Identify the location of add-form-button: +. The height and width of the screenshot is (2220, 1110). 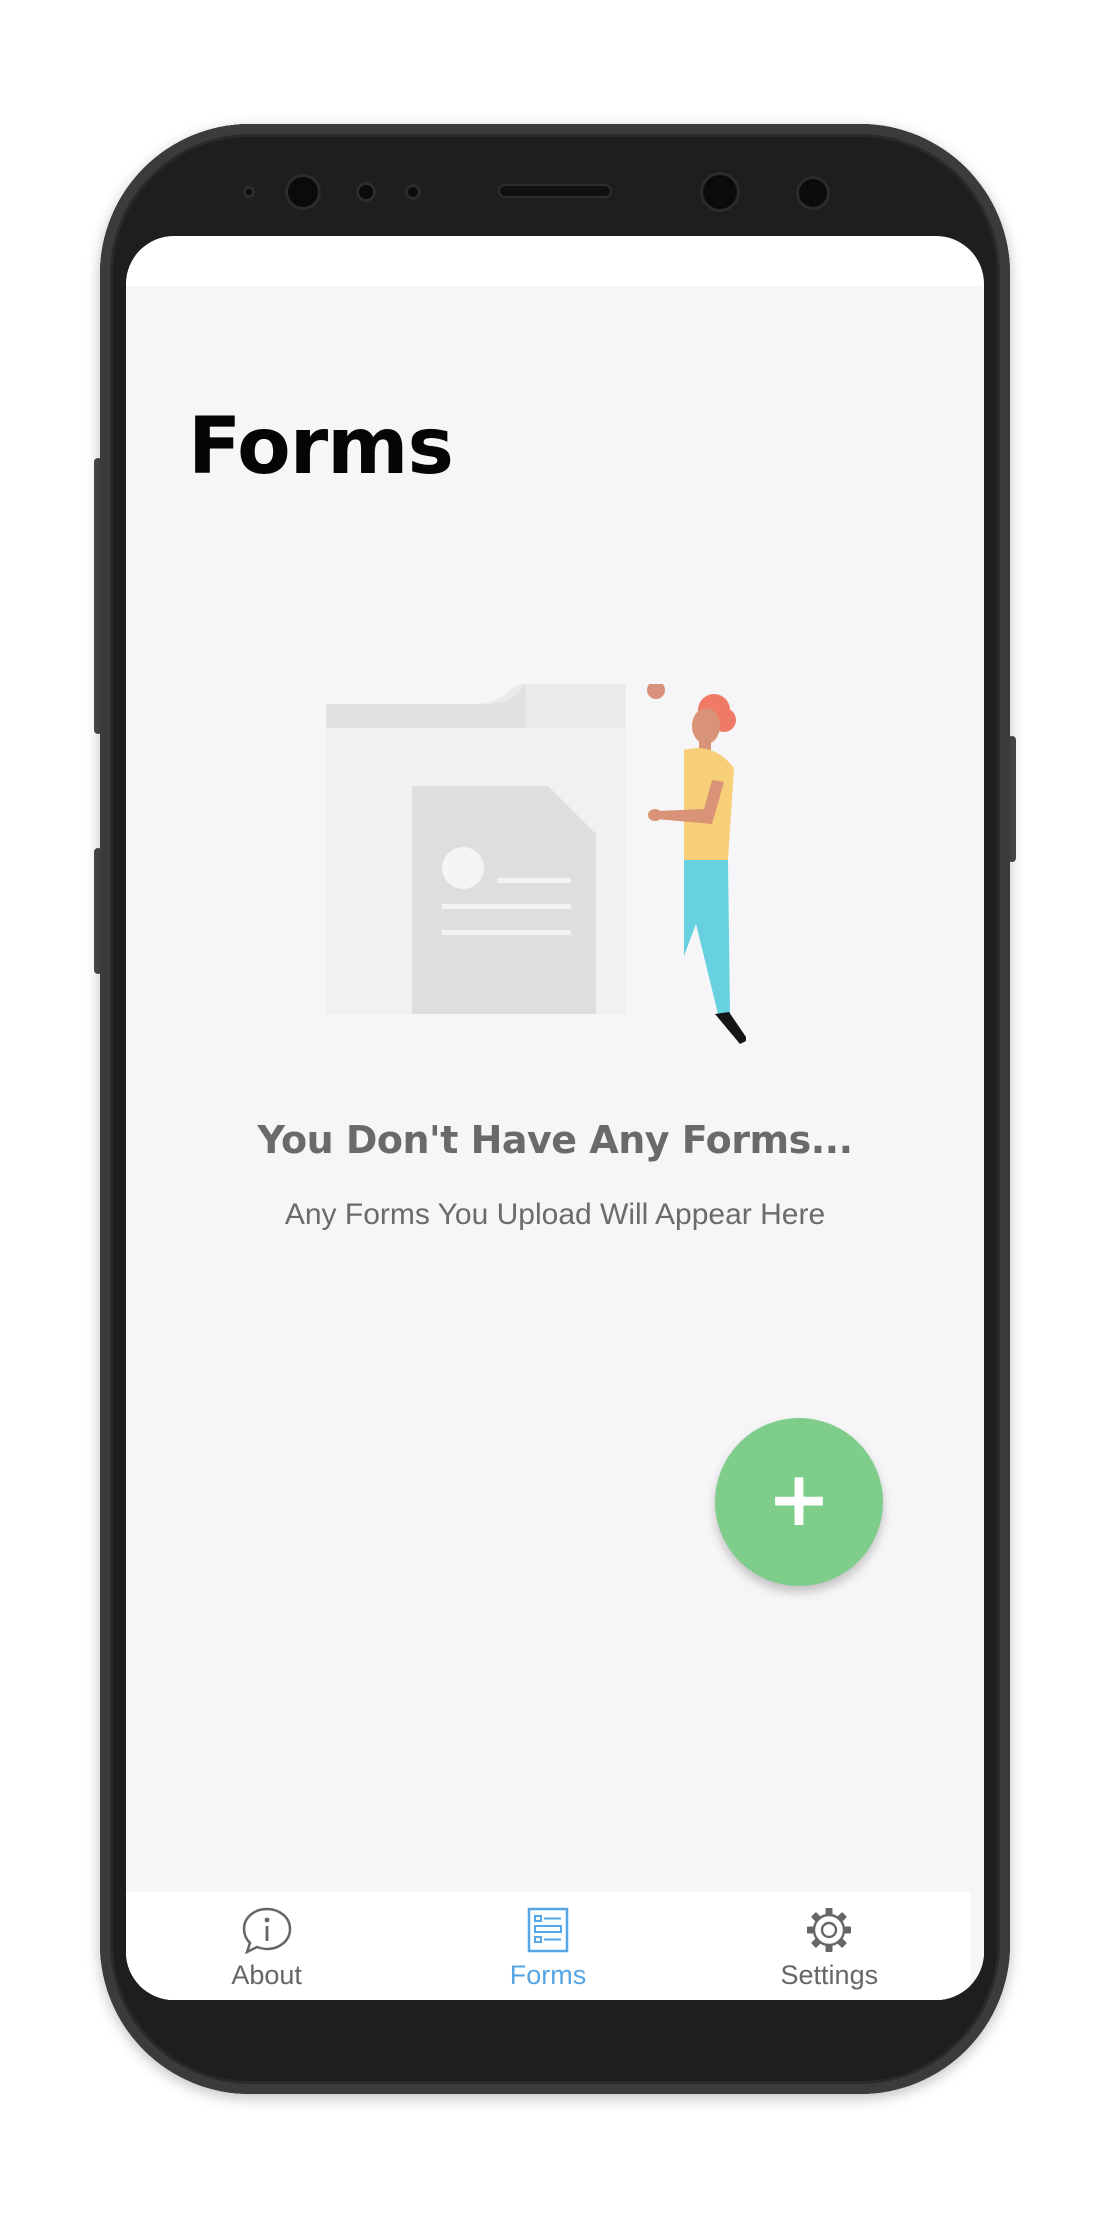
(799, 1502).